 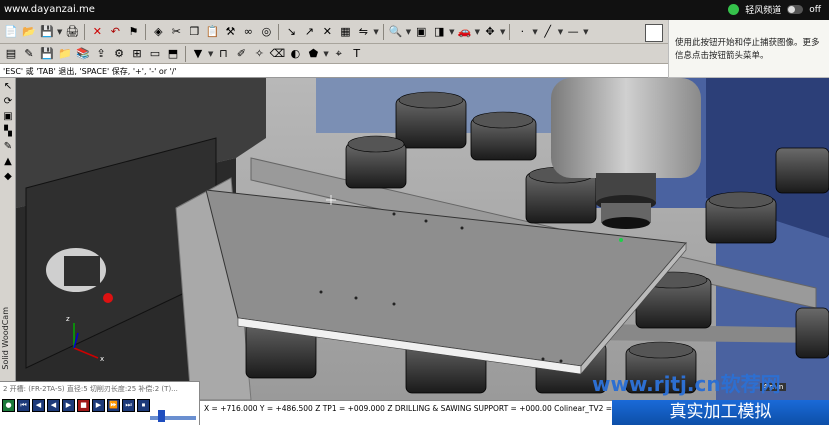 What do you see at coordinates (8, 116) in the screenshot?
I see `box-icon: ▣` at bounding box center [8, 116].